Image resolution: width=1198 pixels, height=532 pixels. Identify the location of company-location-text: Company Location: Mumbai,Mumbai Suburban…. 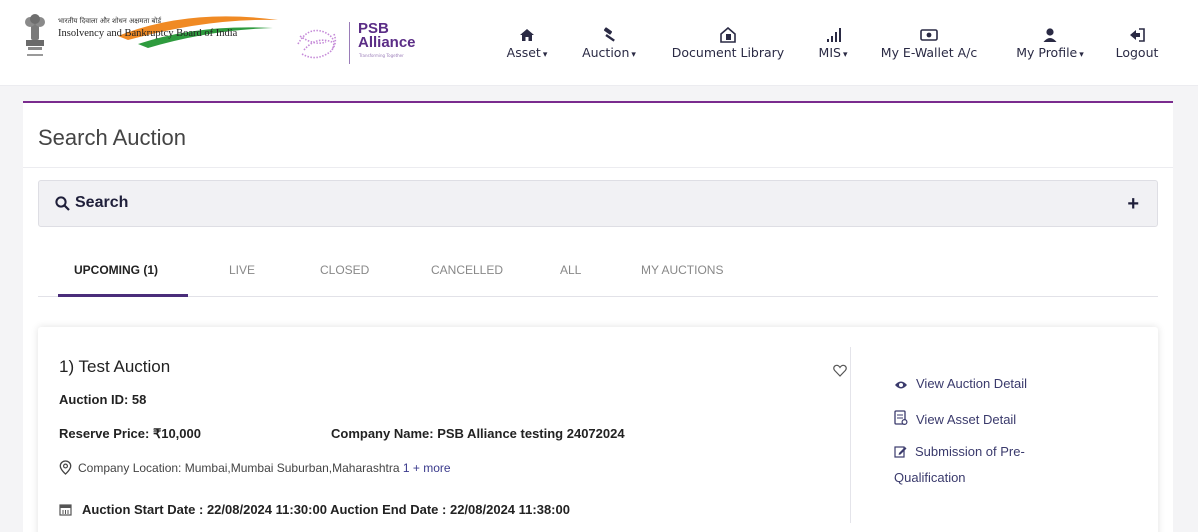
(240, 468).